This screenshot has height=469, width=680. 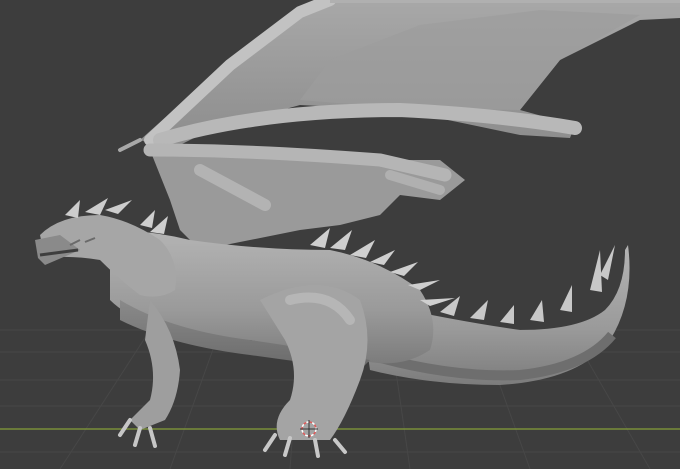 I want to click on dragon-wing-lower, so click(x=291, y=194).